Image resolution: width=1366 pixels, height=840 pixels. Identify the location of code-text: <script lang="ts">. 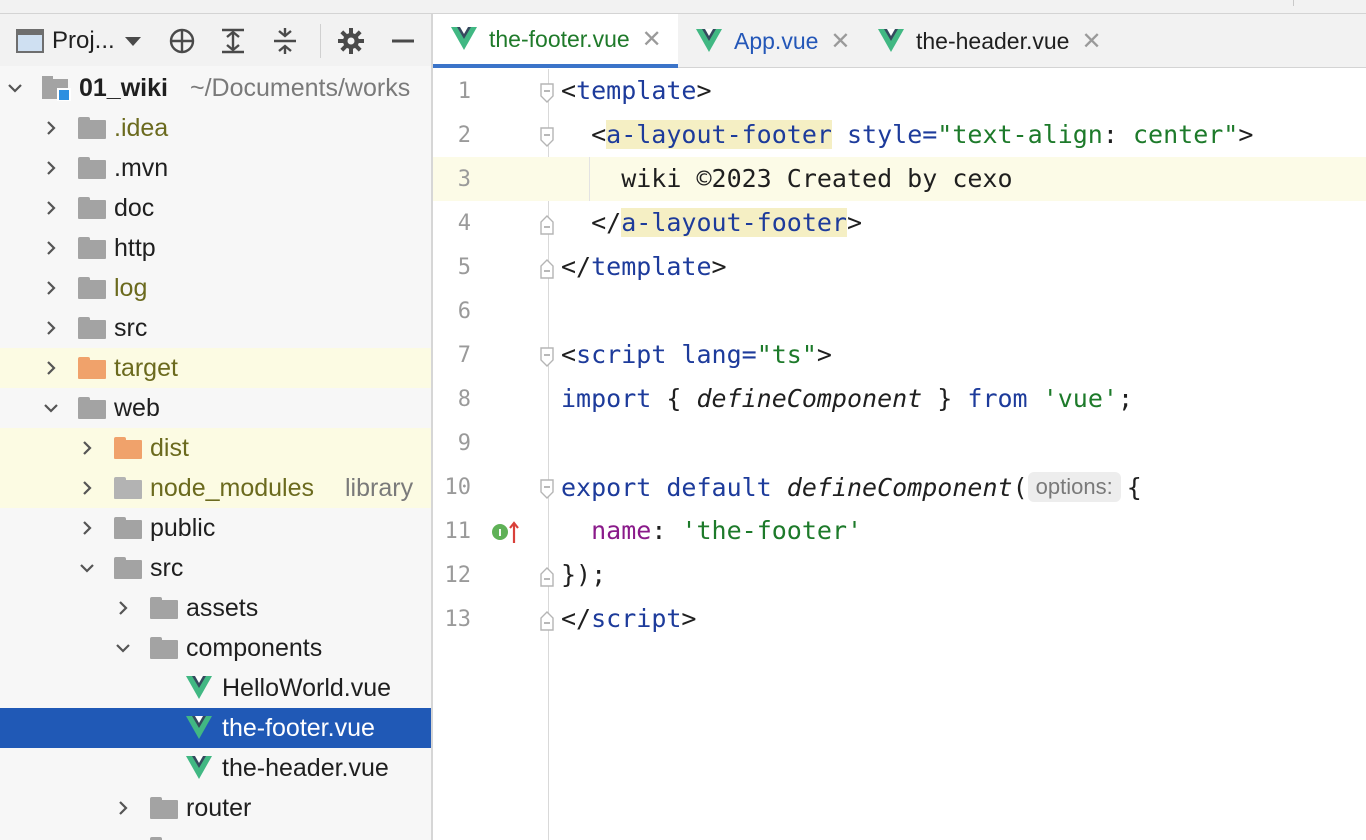
(696, 354).